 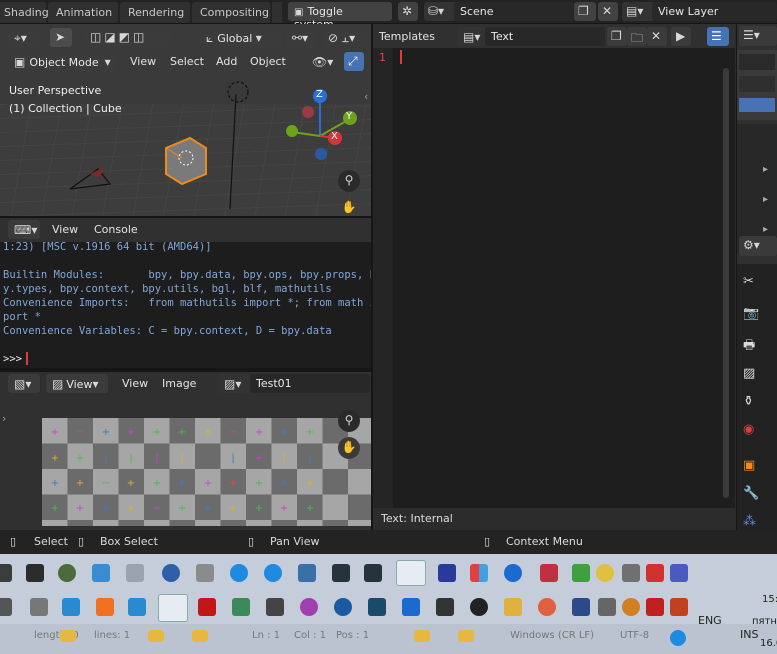 What do you see at coordinates (757, 105) in the screenshot?
I see `outliner-row-selected` at bounding box center [757, 105].